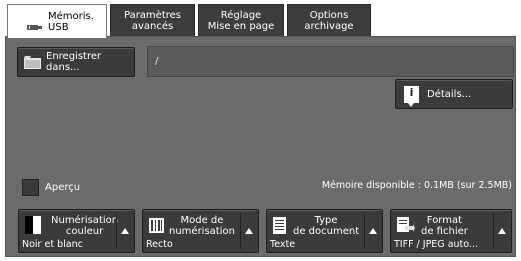 This screenshot has height=261, width=521. I want to click on tab-usb-label-2: USB, so click(58, 27).